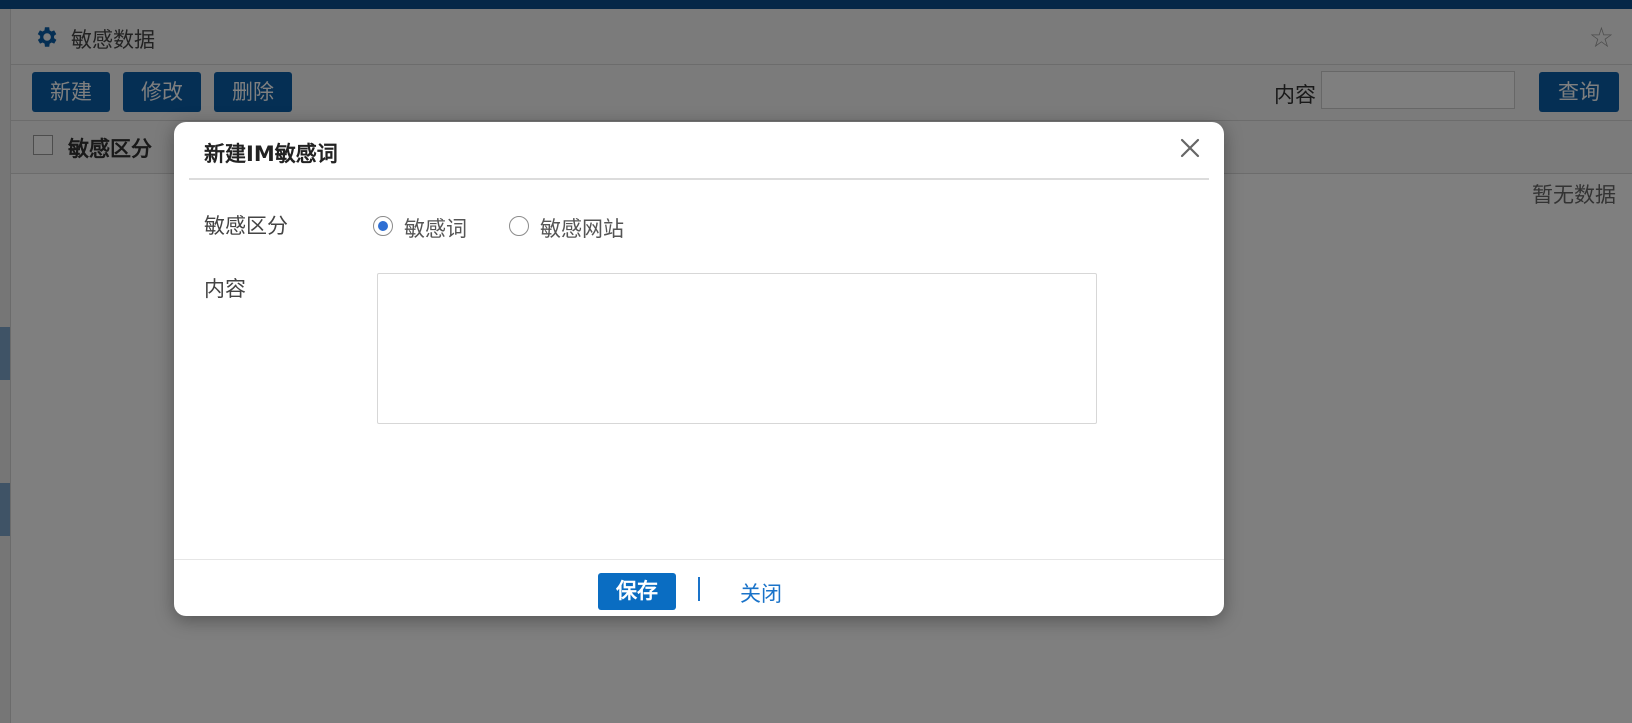 The image size is (1632, 723). Describe the element at coordinates (637, 591) in the screenshot. I see `save-button: 保存` at that location.